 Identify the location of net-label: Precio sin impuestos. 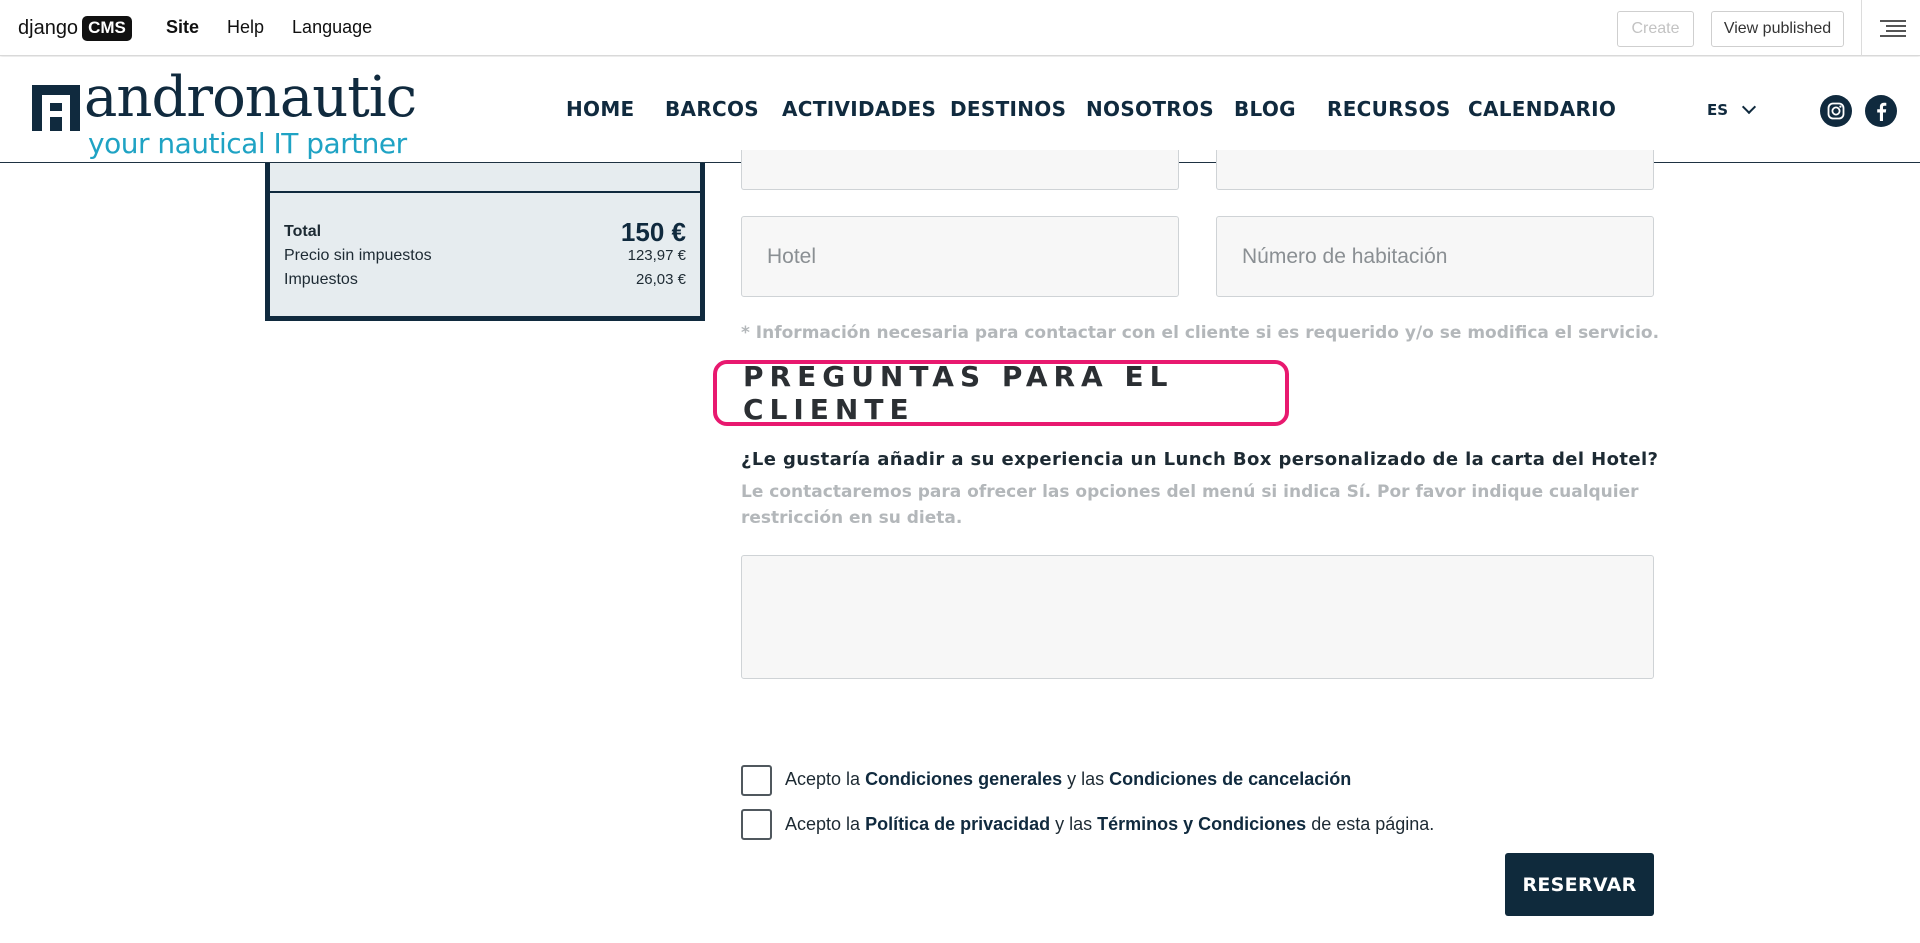
(358, 255).